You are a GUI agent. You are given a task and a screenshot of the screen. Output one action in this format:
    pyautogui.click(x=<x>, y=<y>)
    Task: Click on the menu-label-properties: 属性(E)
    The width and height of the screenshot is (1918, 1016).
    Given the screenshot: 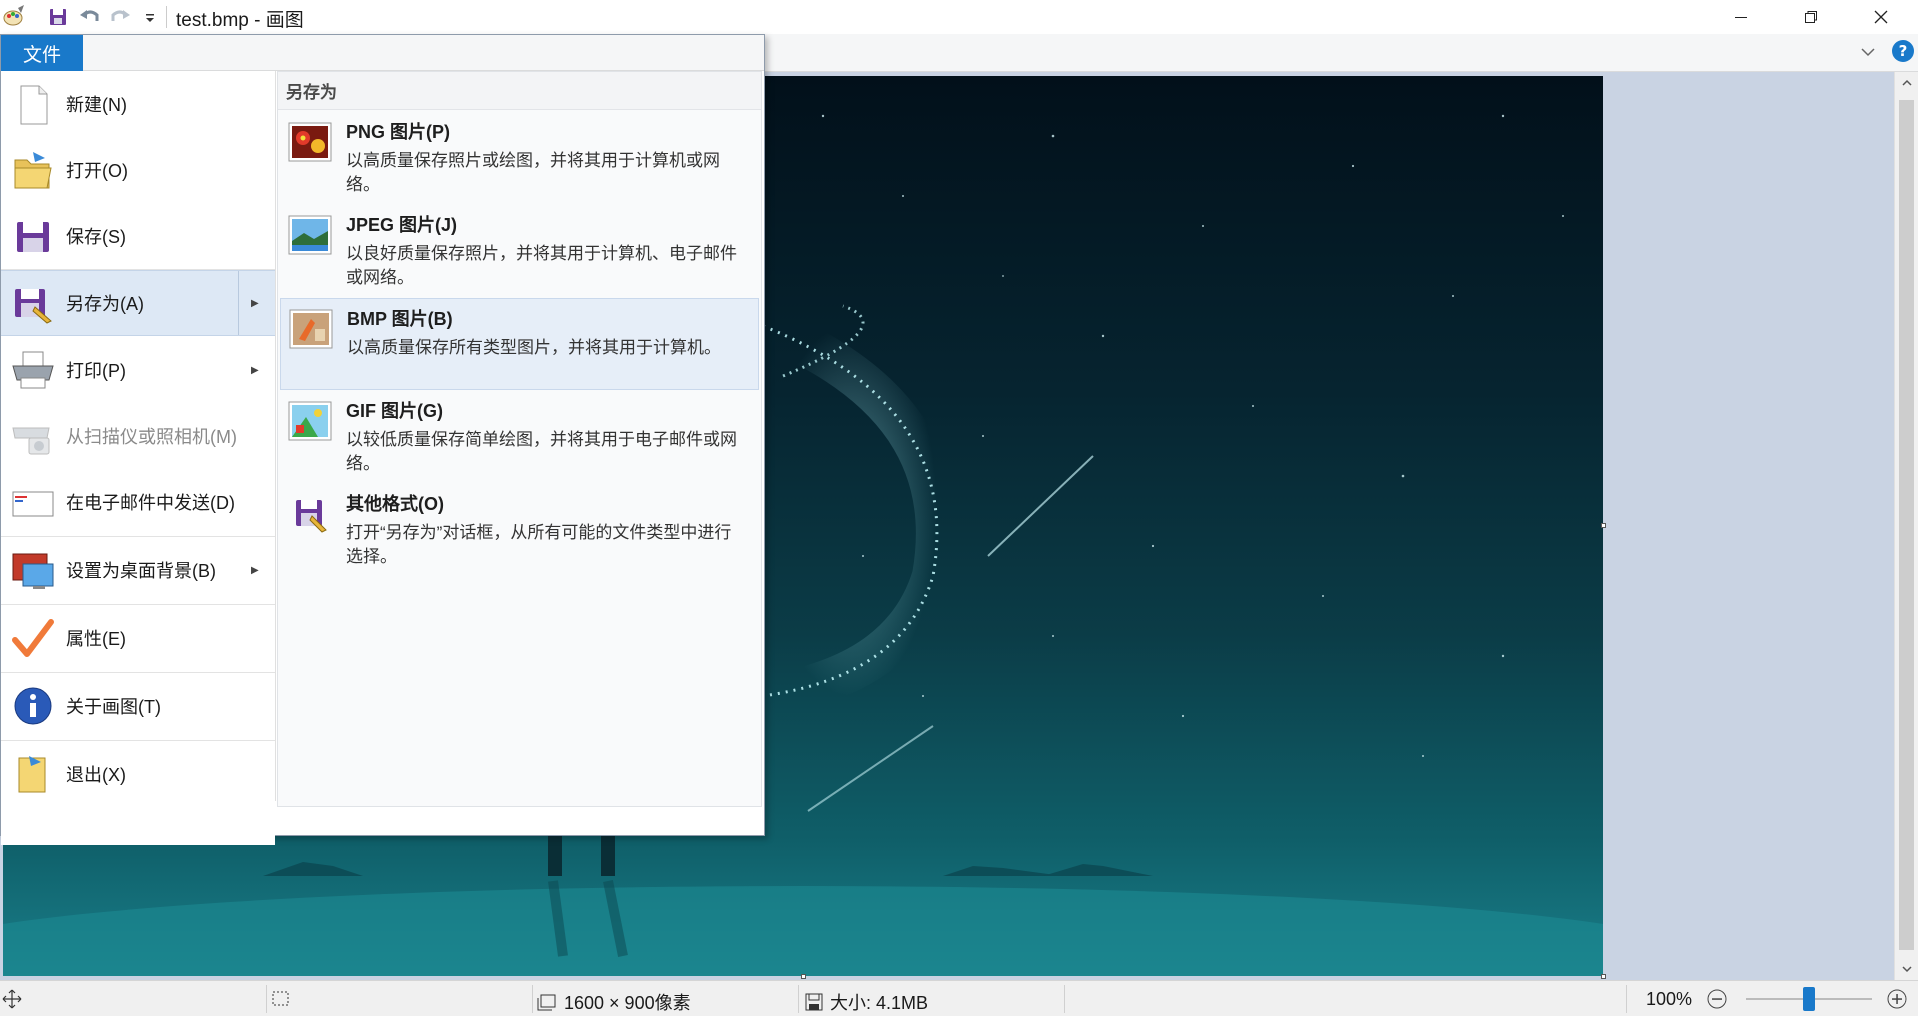 What is the action you would take?
    pyautogui.click(x=96, y=639)
    